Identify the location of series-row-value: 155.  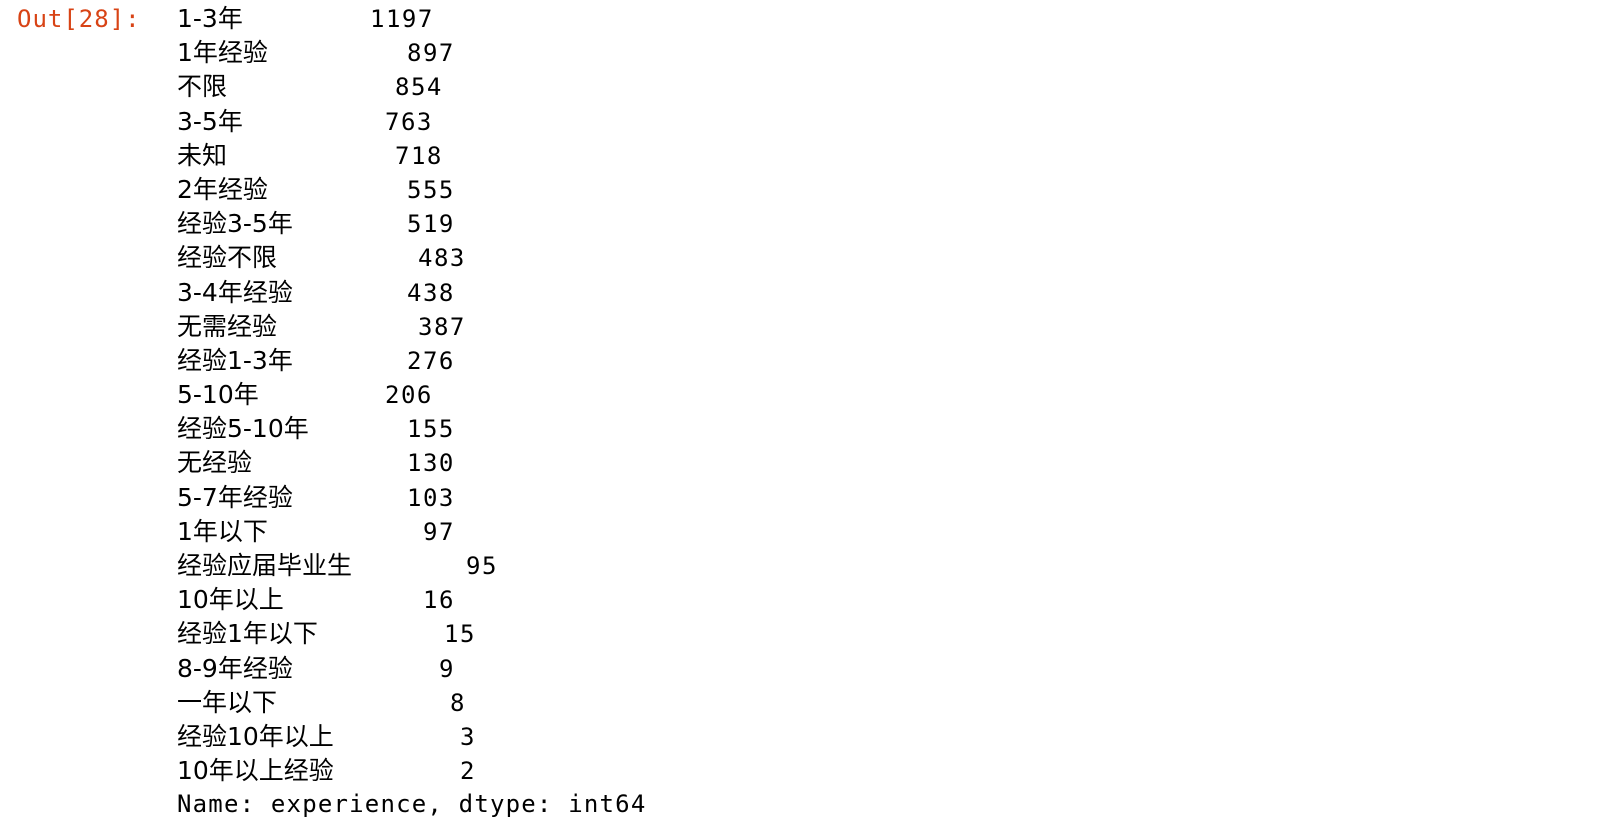
(431, 429).